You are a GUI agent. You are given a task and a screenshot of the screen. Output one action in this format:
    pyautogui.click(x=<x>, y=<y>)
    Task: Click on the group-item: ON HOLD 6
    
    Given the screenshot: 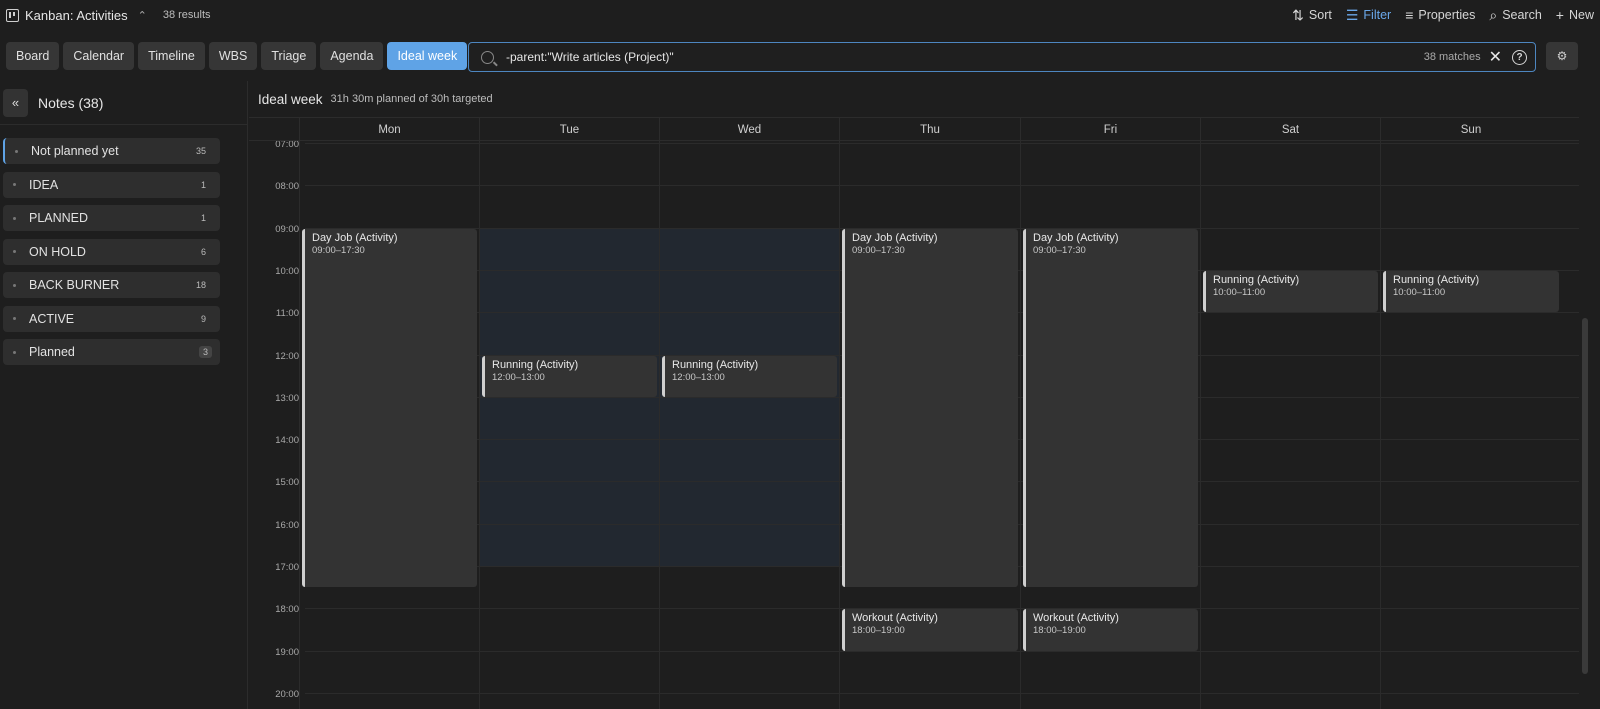 What is the action you would take?
    pyautogui.click(x=111, y=251)
    